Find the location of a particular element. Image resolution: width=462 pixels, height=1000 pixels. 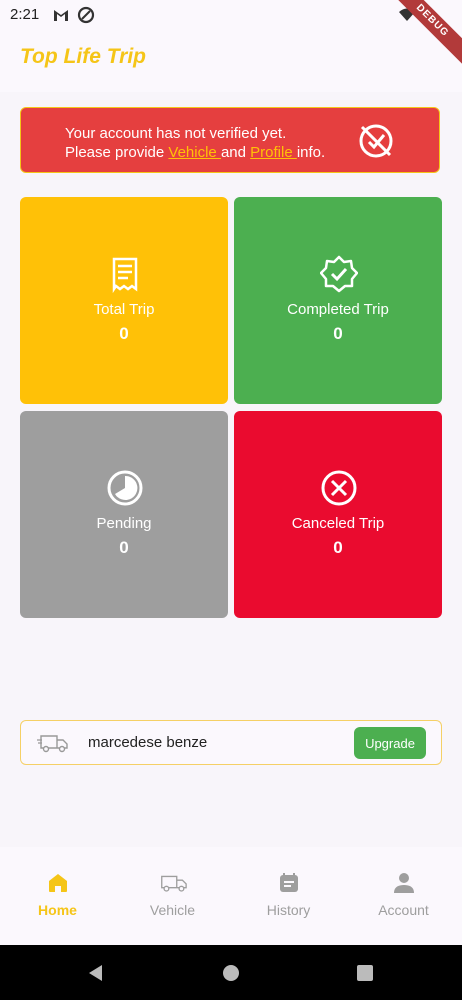

pie-clock-icon is located at coordinates (125, 488).